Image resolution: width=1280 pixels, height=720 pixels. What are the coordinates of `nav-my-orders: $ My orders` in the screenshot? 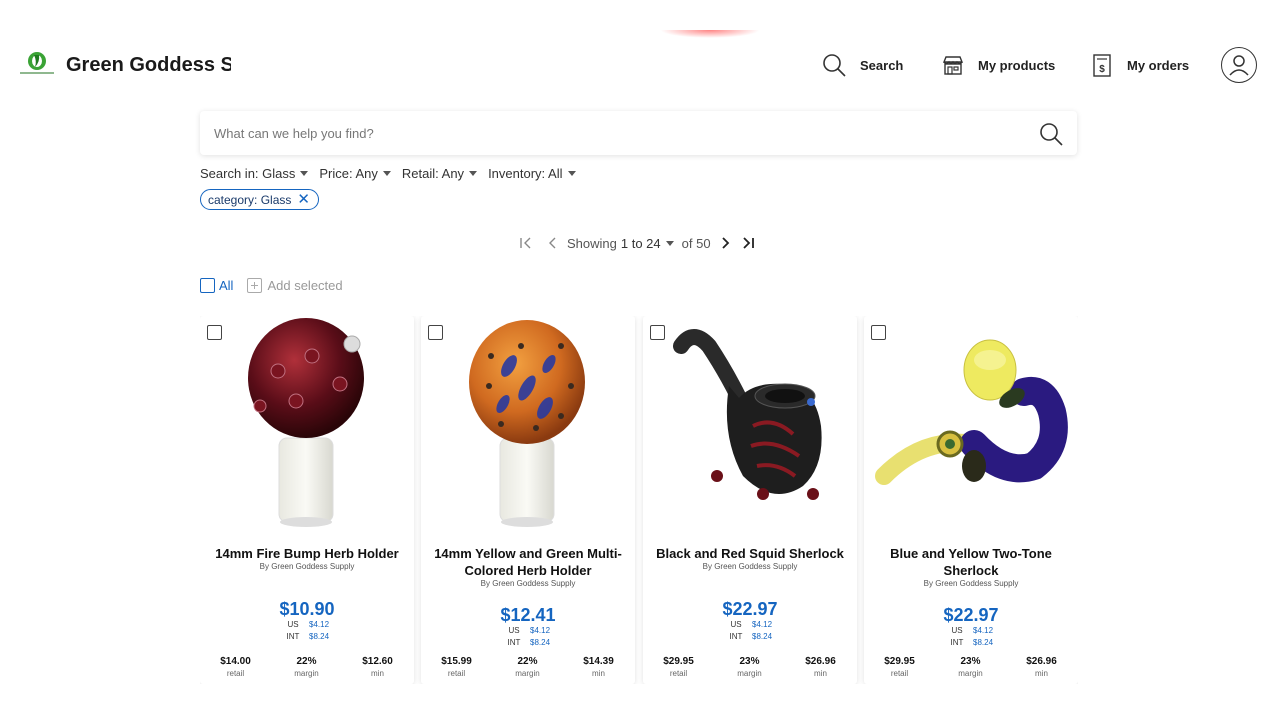 It's located at (1140, 65).